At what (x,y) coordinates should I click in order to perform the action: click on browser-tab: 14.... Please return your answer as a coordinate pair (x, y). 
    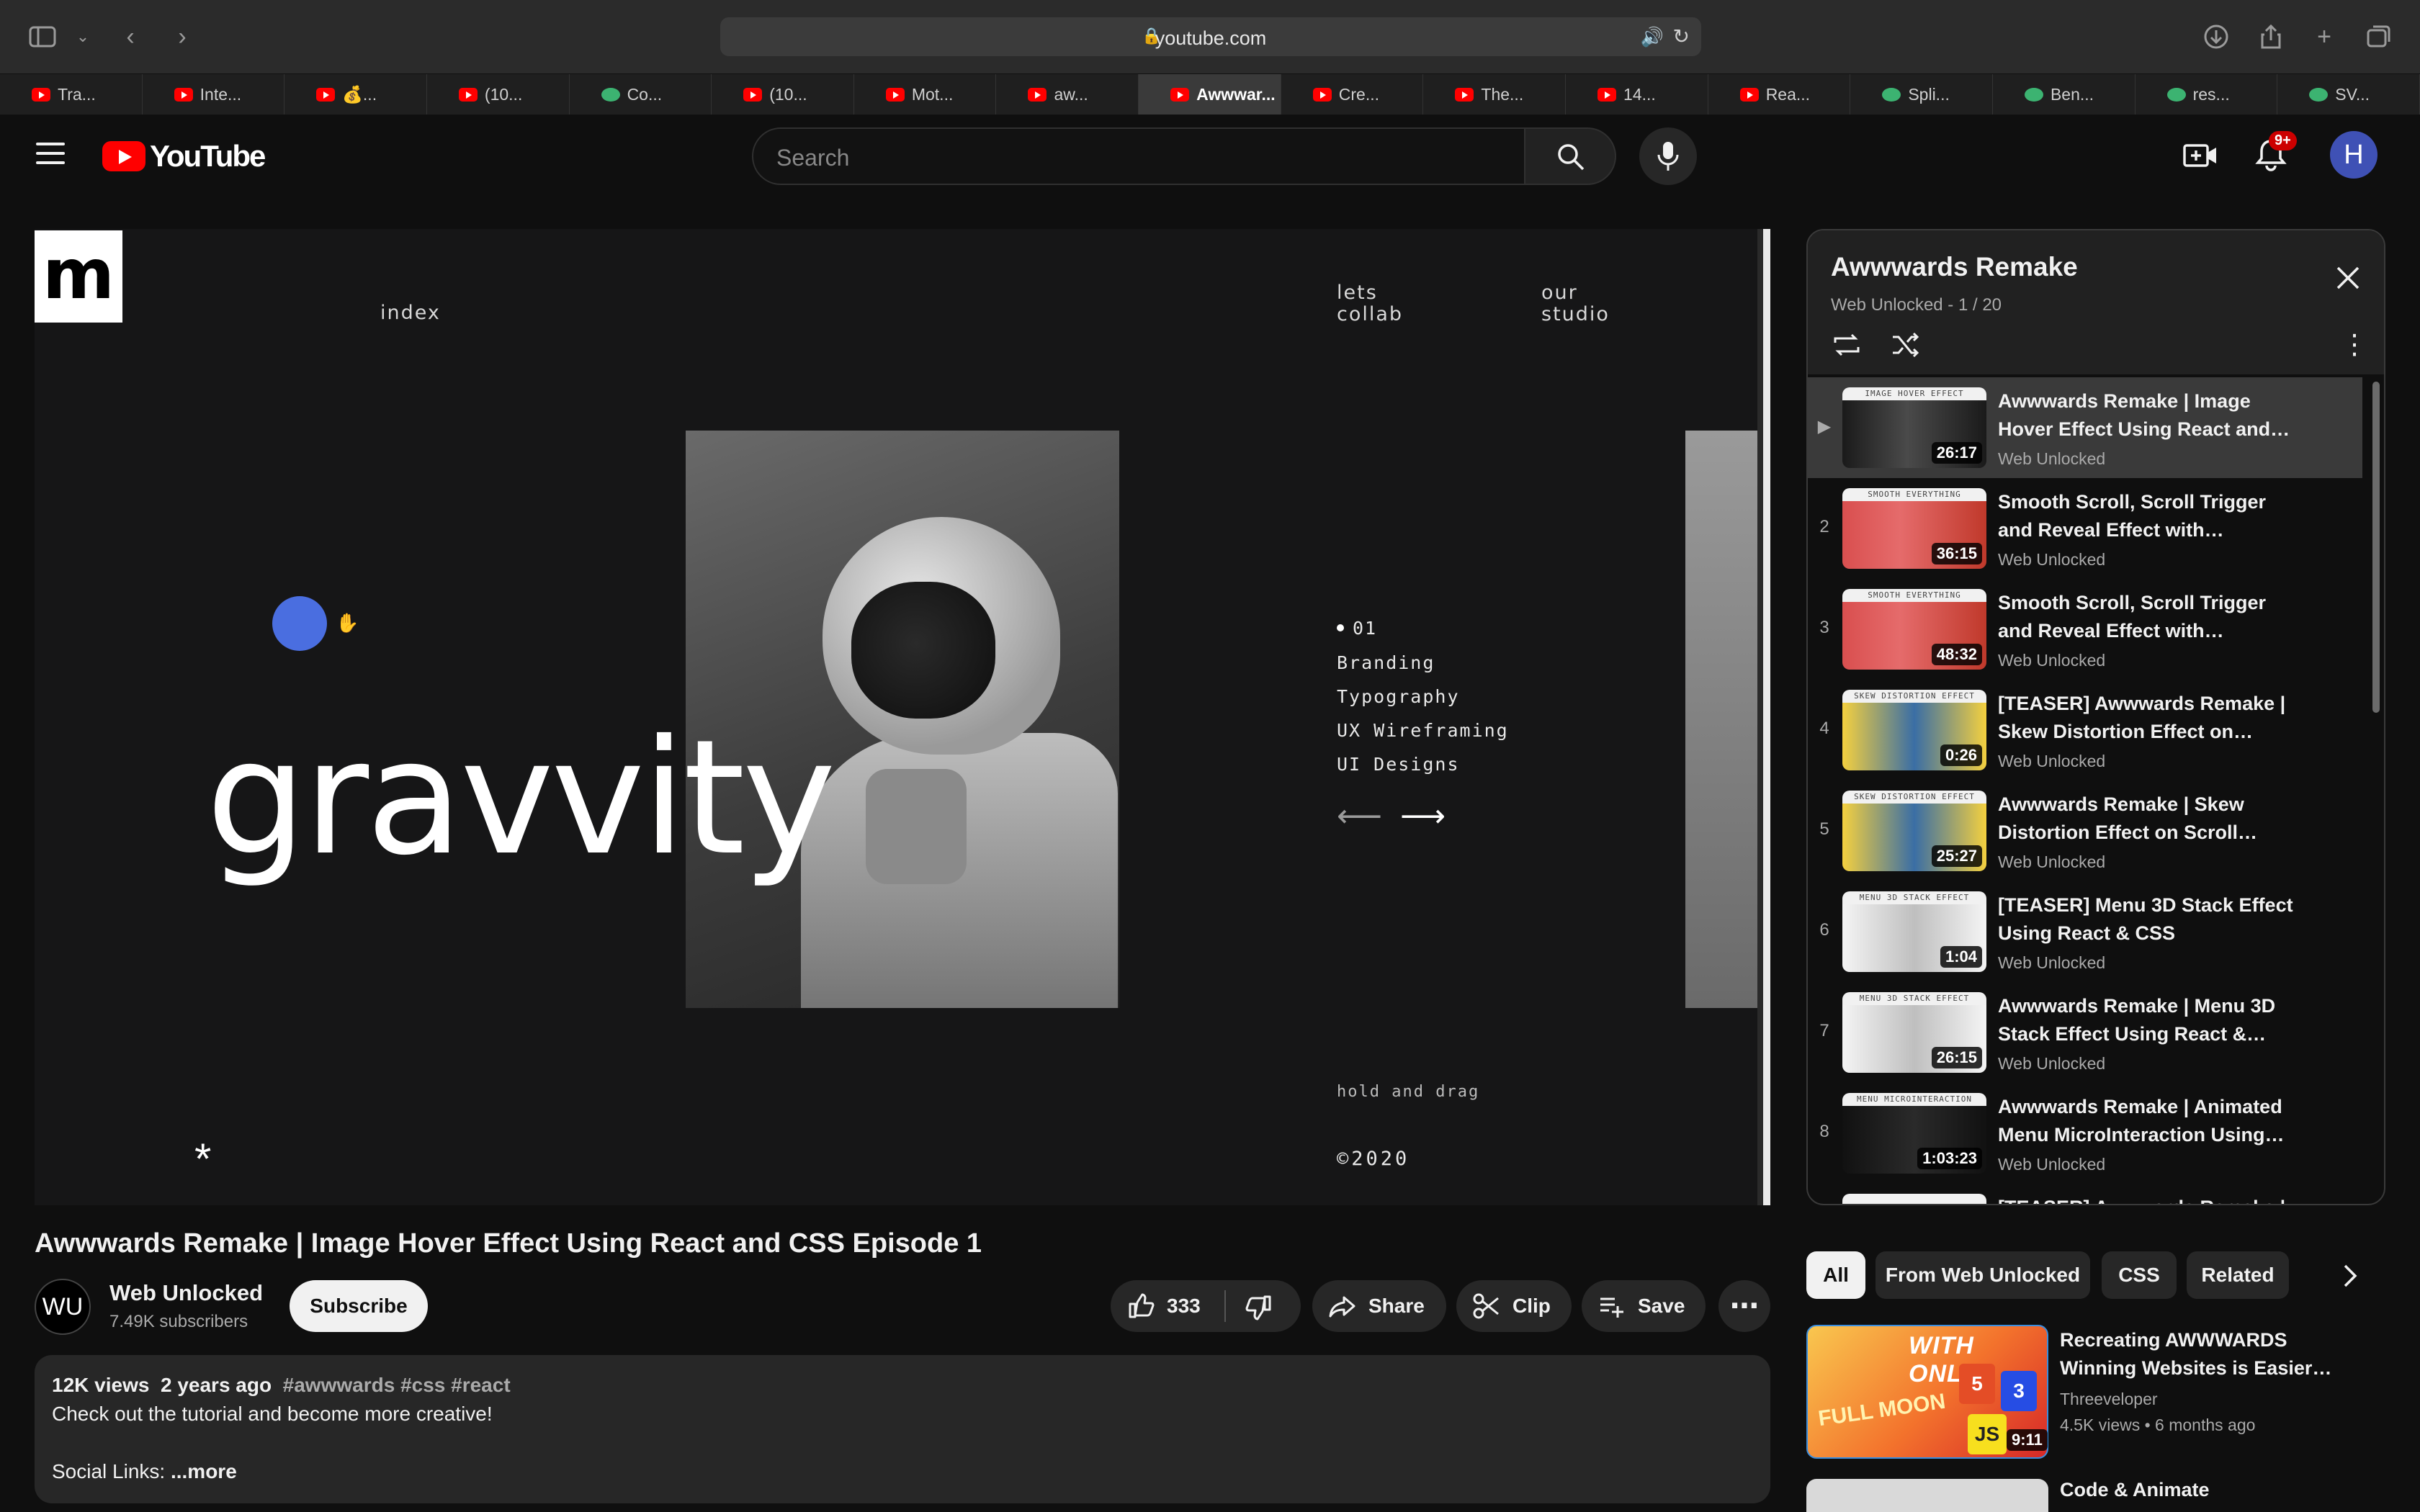
    Looking at the image, I should click on (1637, 94).